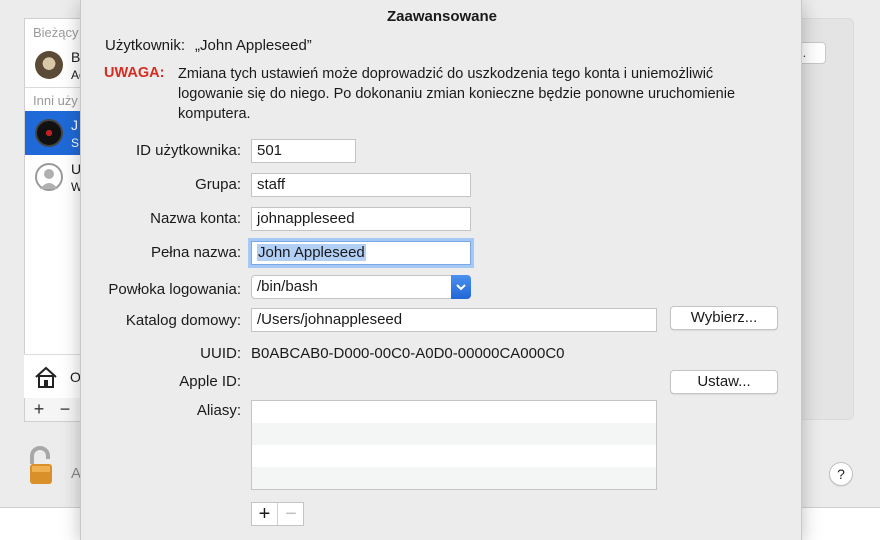  I want to click on list-item-user-b: B Ad, so click(55, 65).